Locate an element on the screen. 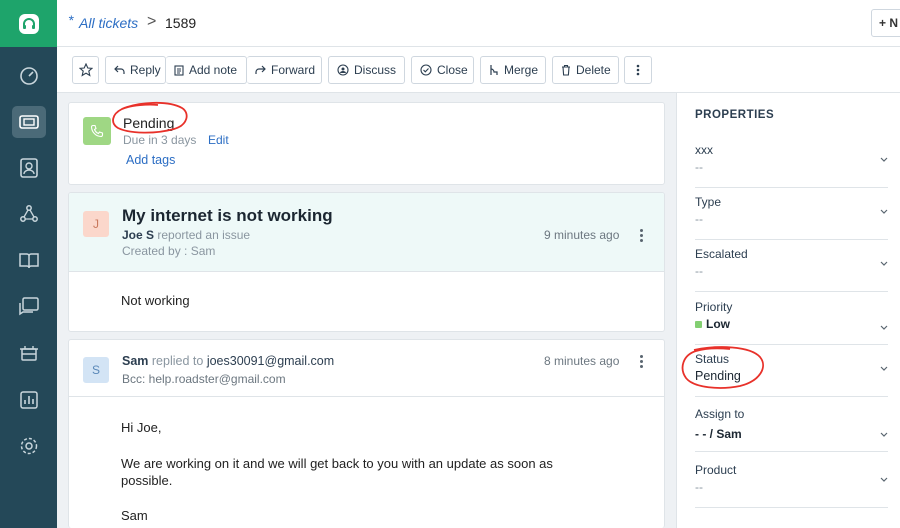 The height and width of the screenshot is (528, 900). close-button: Close is located at coordinates (442, 70).